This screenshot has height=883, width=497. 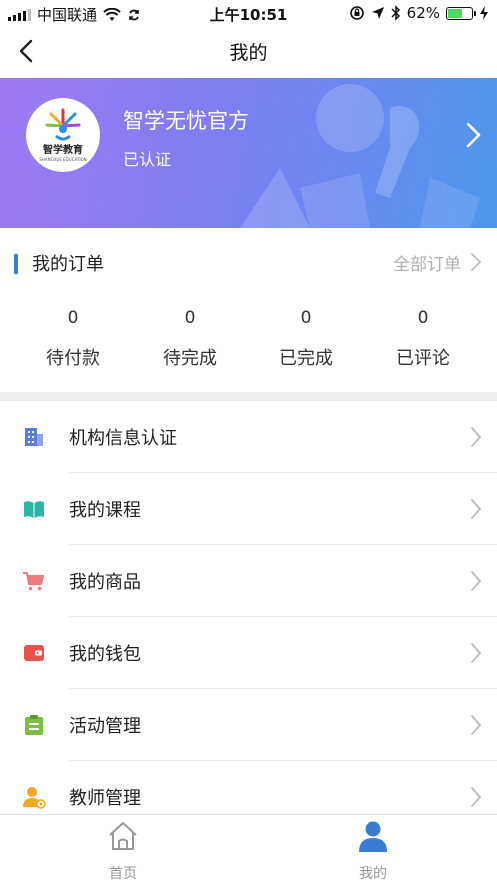 I want to click on order-label: 待完成, so click(x=190, y=358).